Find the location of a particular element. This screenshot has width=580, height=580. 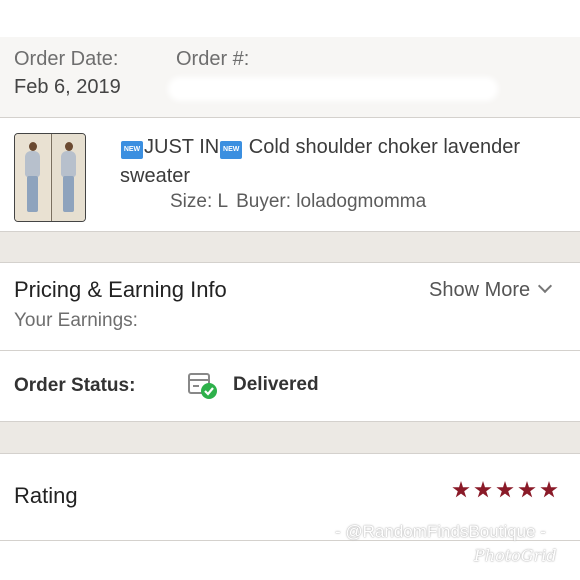

watermark-handle: - @RandomFindsBoutique - is located at coordinates (440, 531).